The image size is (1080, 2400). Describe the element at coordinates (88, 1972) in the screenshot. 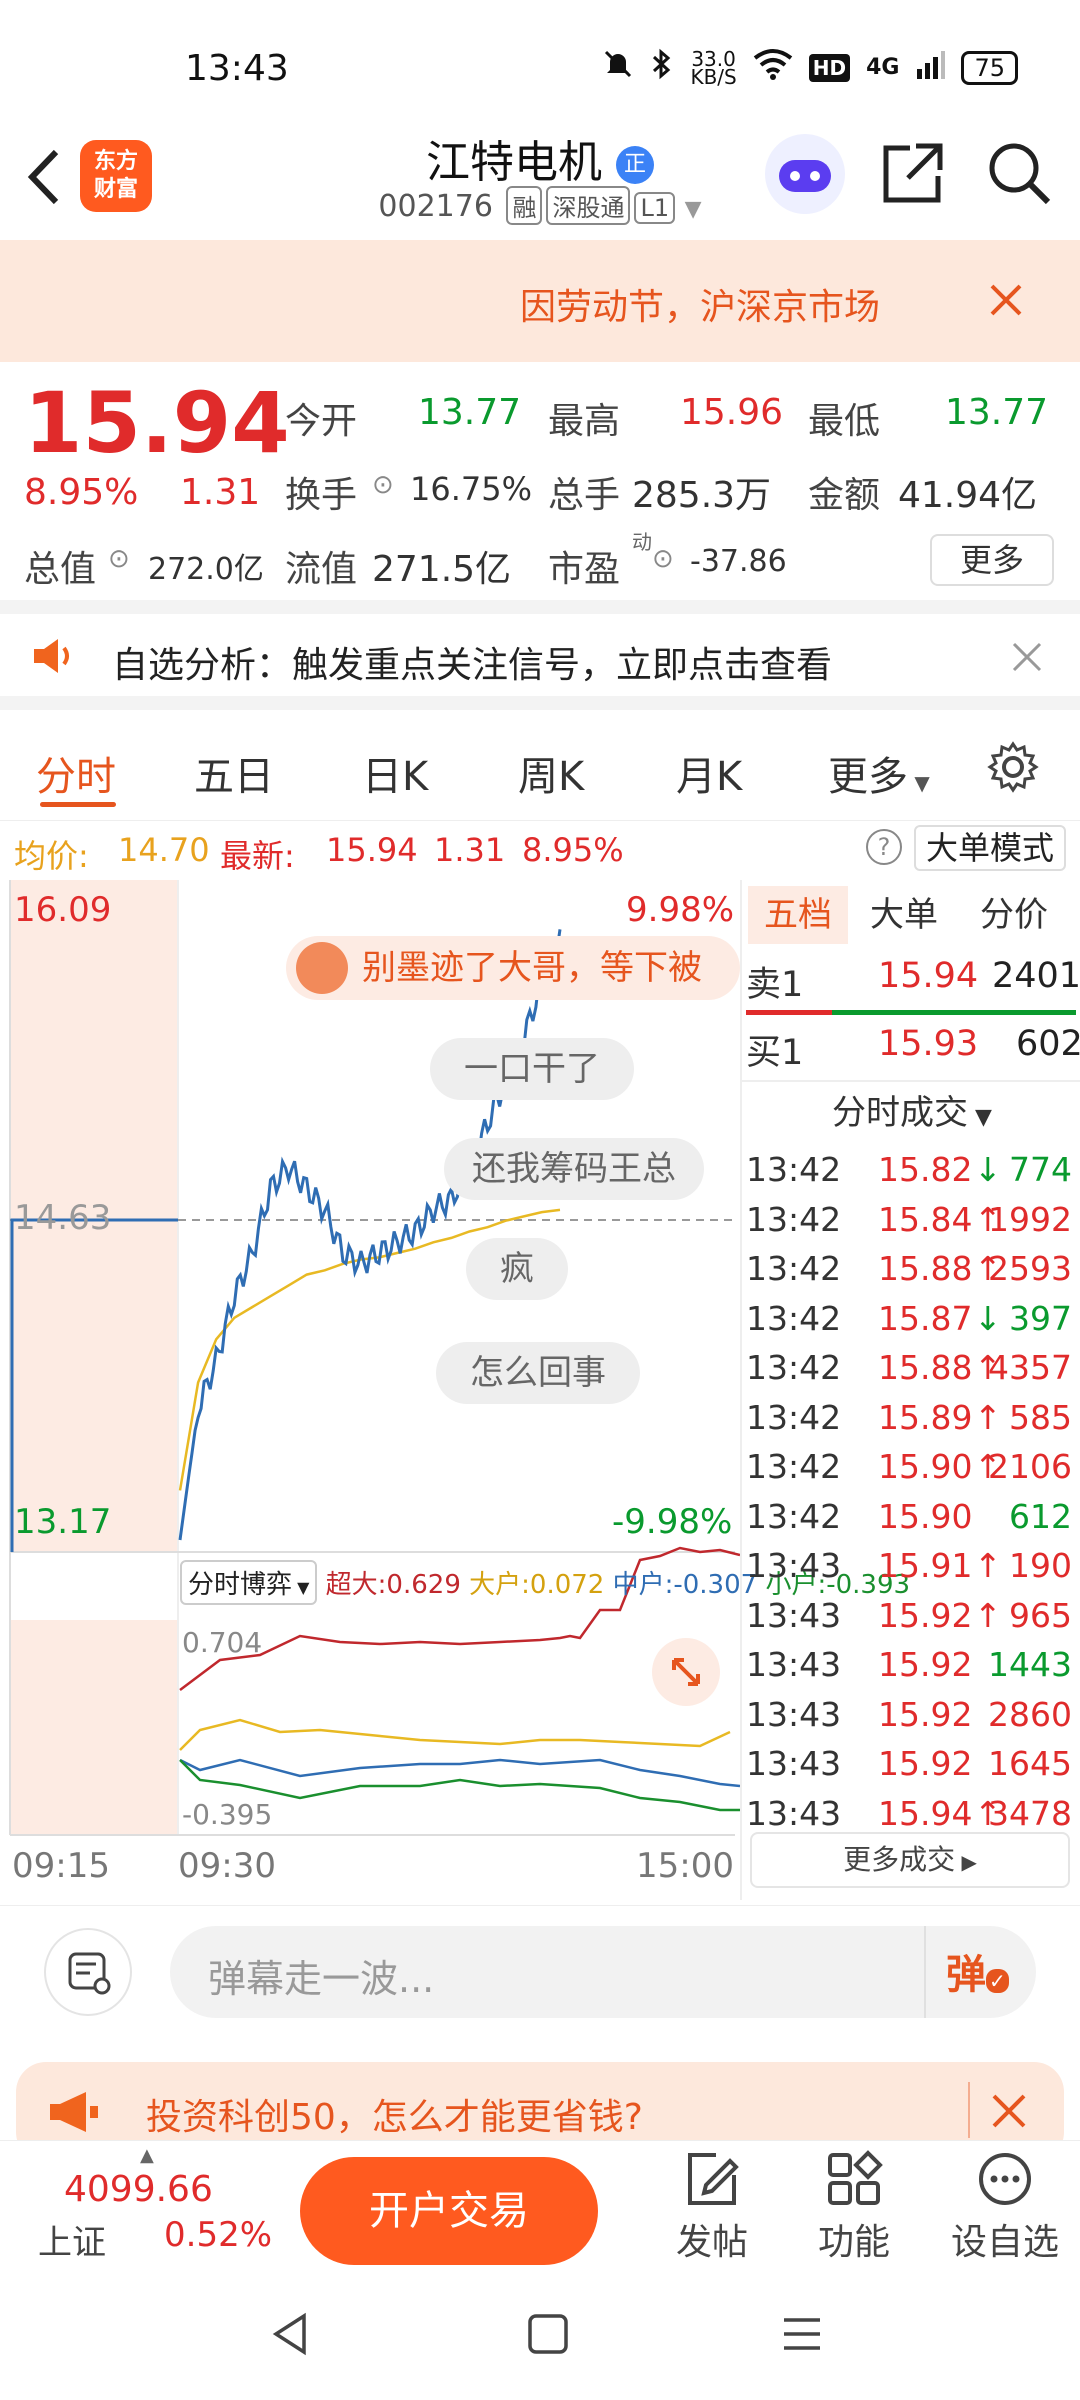

I see `danmaku-settings-icon` at that location.